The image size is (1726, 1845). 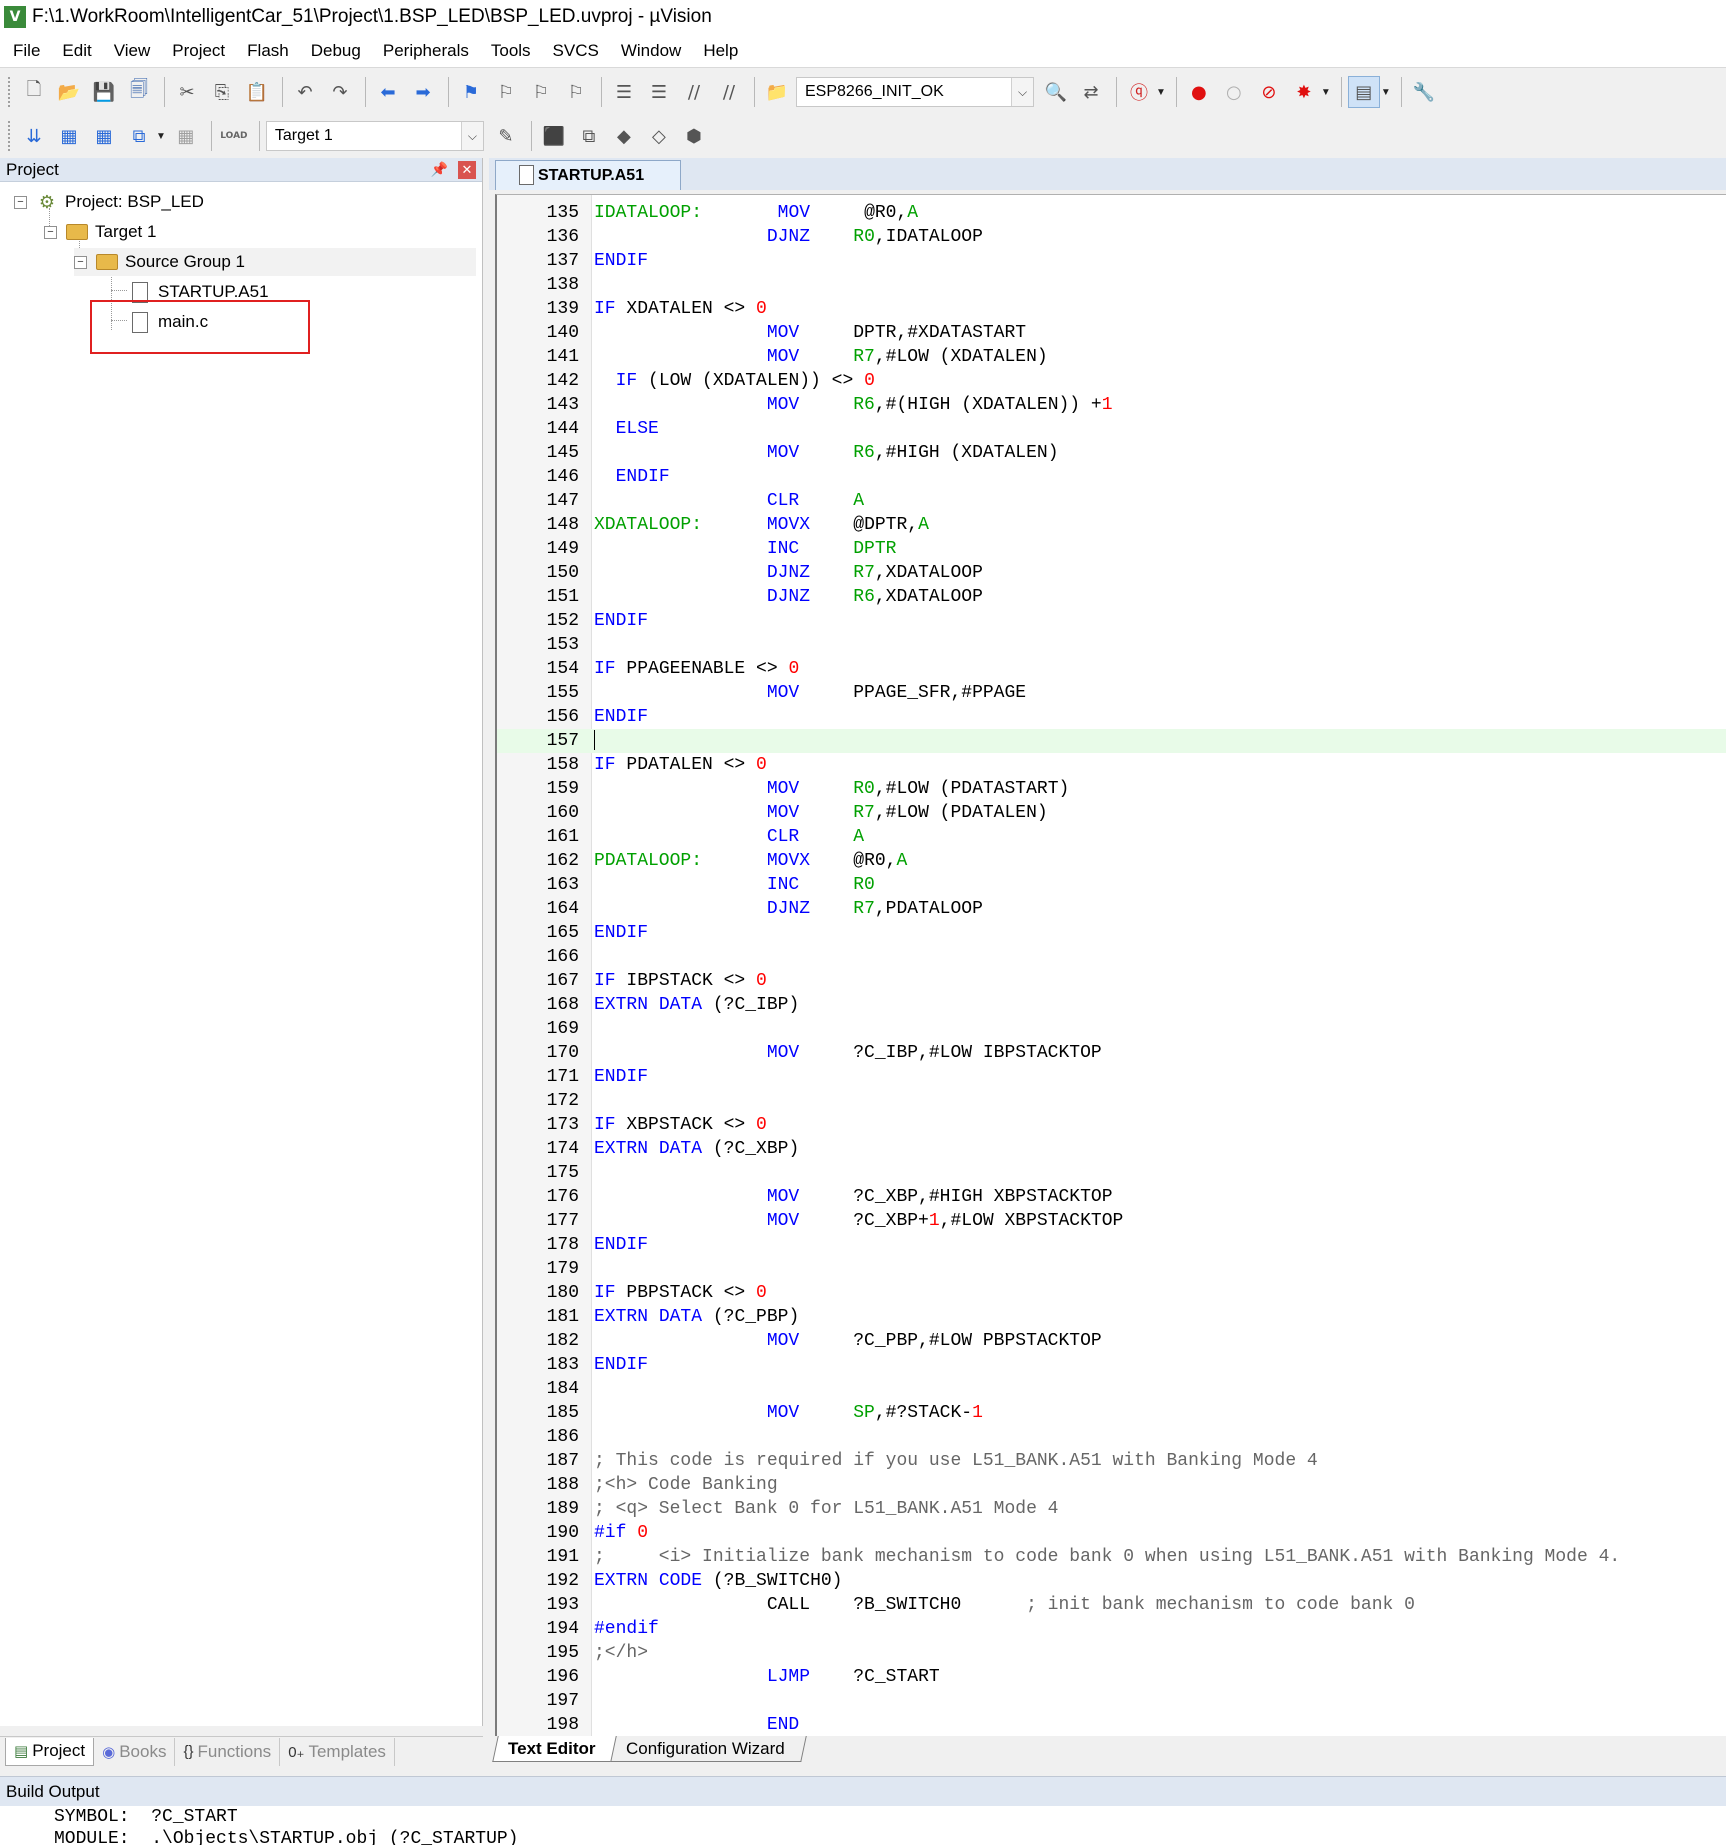 What do you see at coordinates (186, 136) in the screenshot?
I see `stop-build-icon: ▦` at bounding box center [186, 136].